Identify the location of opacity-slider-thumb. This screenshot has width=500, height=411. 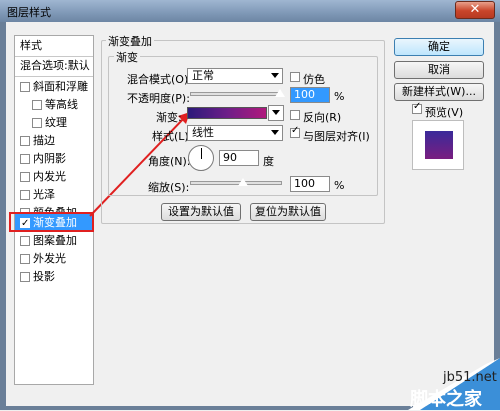
(280, 93).